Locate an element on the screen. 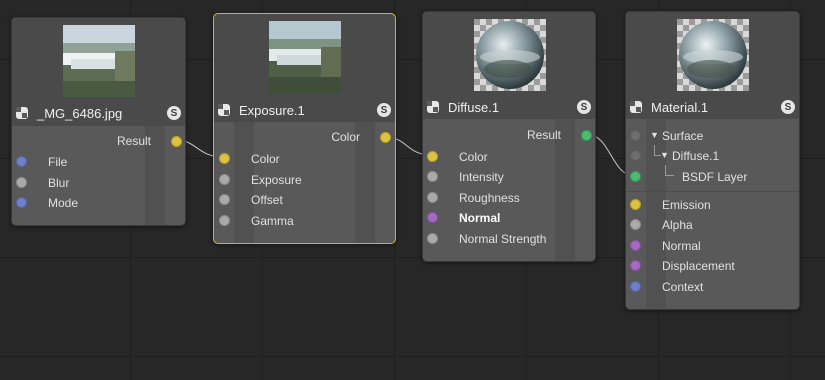 Image resolution: width=825 pixels, height=380 pixels. image-node-title: _MG_6486.jpg is located at coordinates (80, 113).